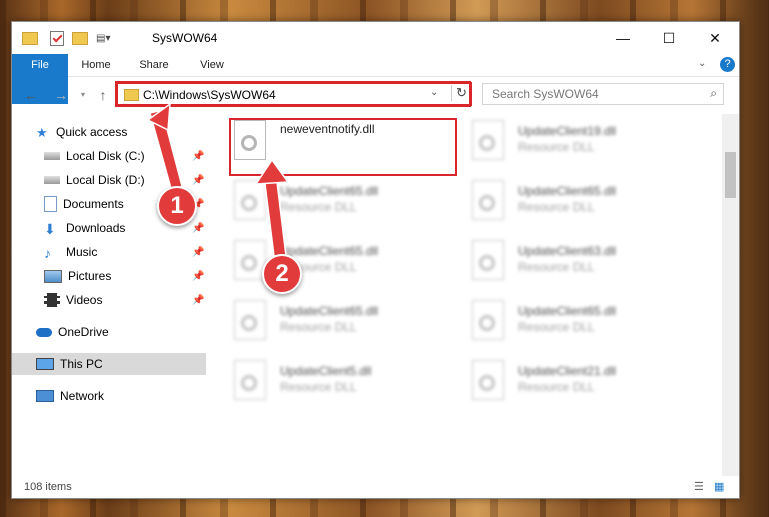 Image resolution: width=769 pixels, height=517 pixels. Describe the element at coordinates (158, 117) in the screenshot. I see `arrow-1-head` at that location.